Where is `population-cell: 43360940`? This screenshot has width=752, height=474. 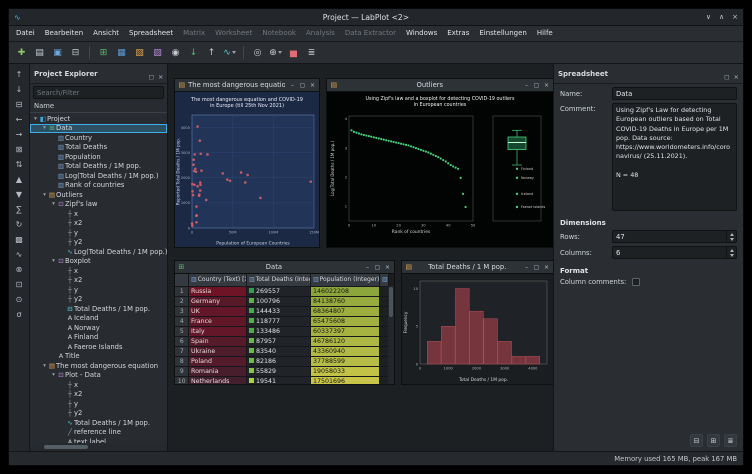
population-cell: 43360940 is located at coordinates (345, 351).